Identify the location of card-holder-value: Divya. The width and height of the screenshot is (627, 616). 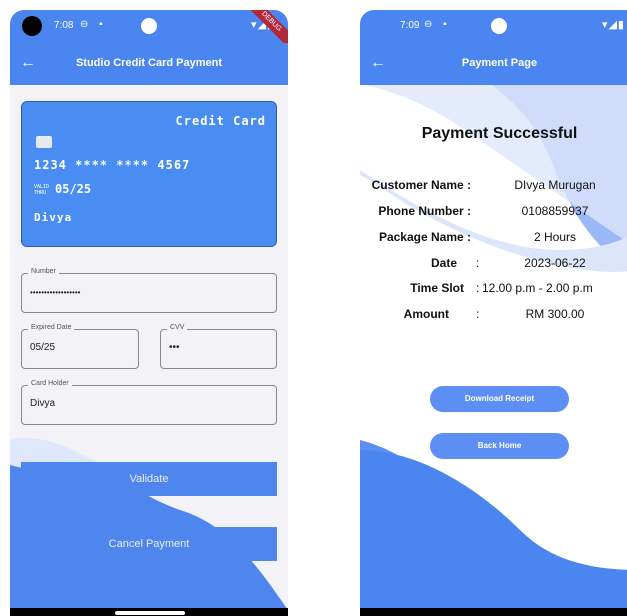
(43, 403).